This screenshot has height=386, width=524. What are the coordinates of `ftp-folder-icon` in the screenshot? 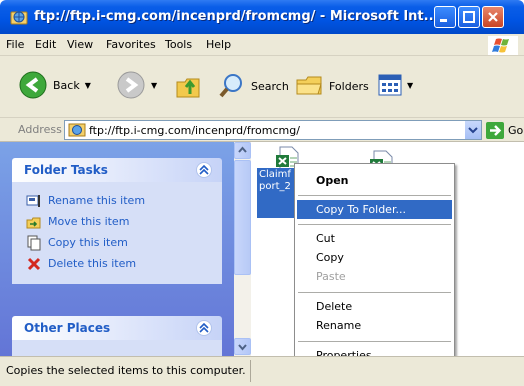 It's located at (19, 18).